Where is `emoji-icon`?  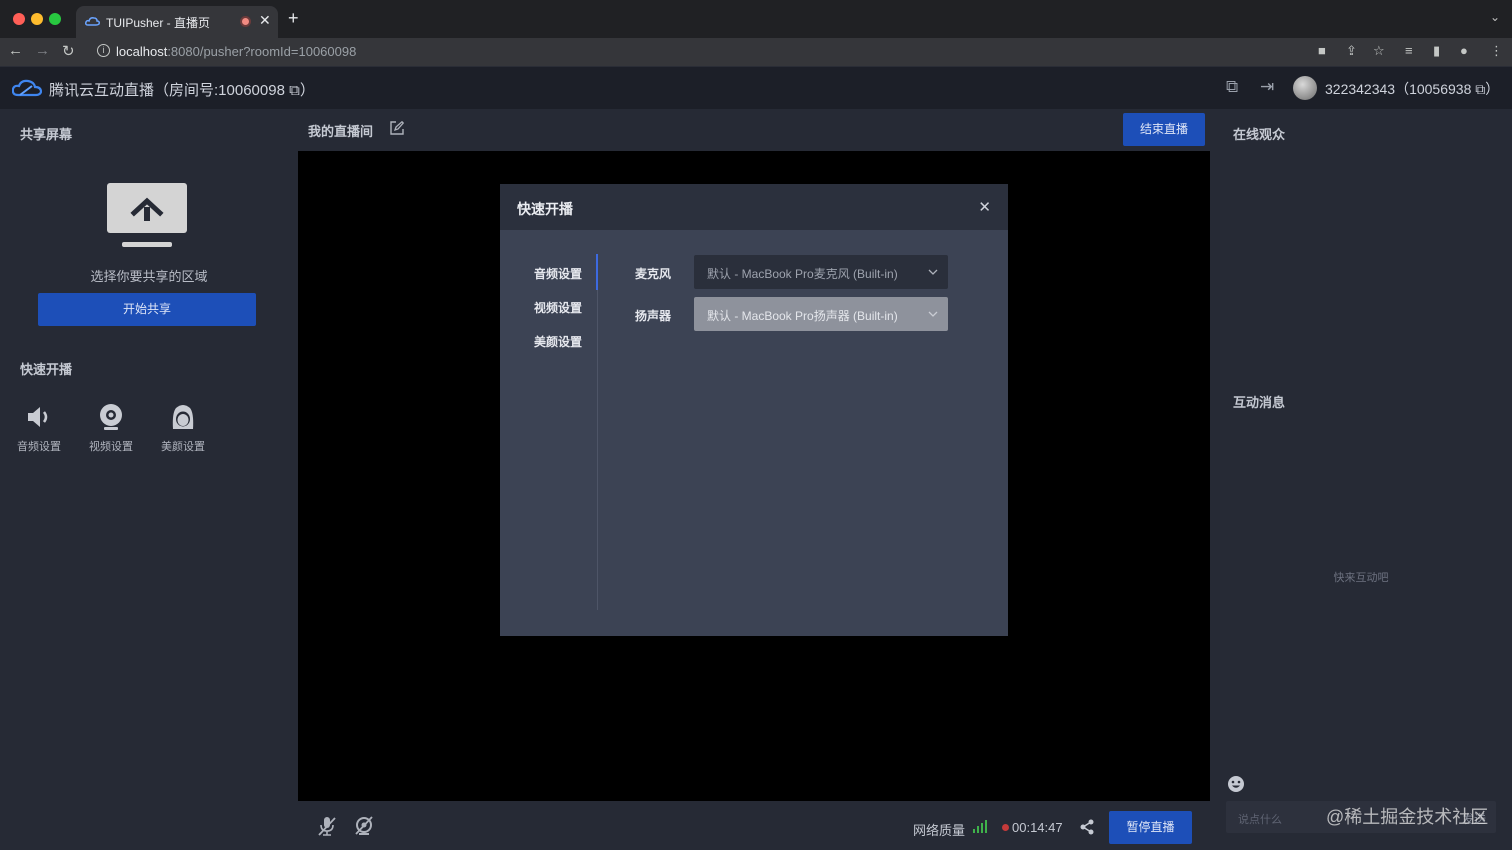
emoji-icon is located at coordinates (1236, 786).